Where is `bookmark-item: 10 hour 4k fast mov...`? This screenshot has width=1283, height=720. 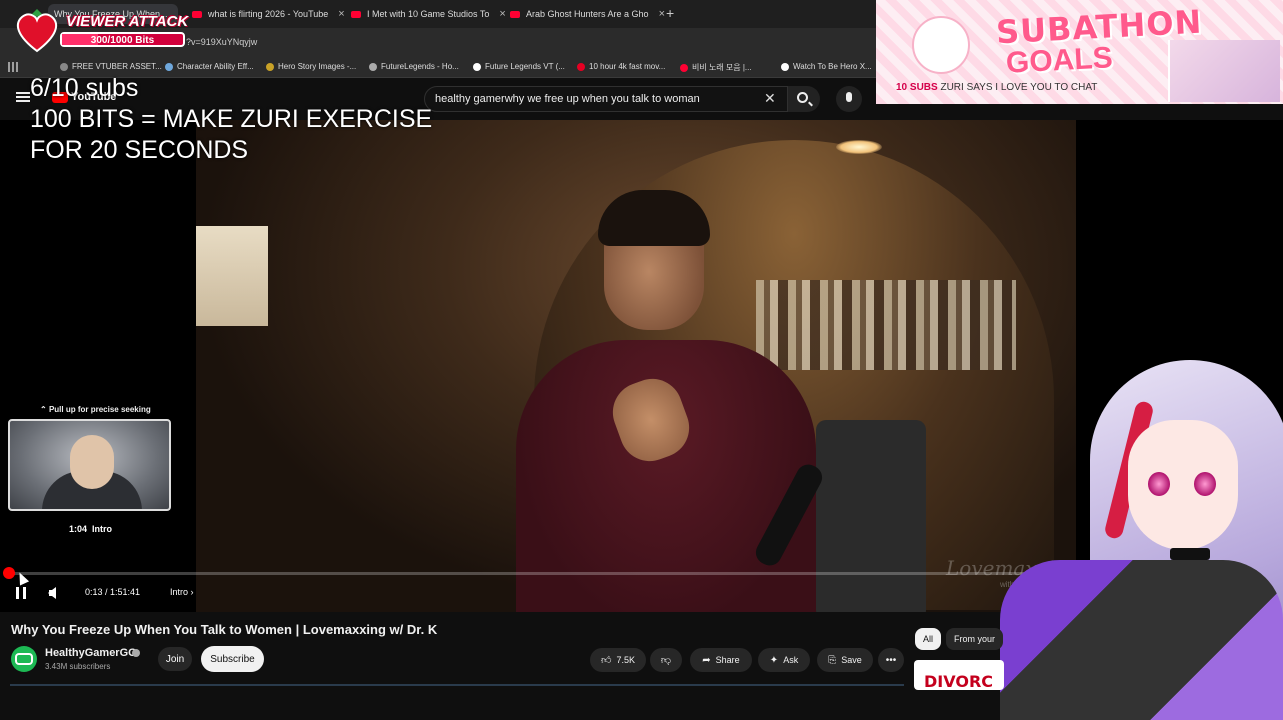
bookmark-item: 10 hour 4k fast mov... is located at coordinates (621, 66).